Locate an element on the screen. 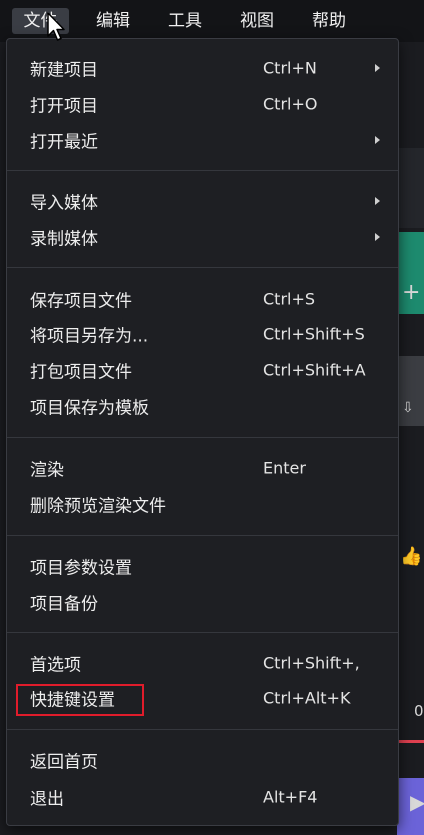 Image resolution: width=424 pixels, height=835 pixels. menu-item-new-project: 新建项目 Ctrl+N is located at coordinates (202, 68).